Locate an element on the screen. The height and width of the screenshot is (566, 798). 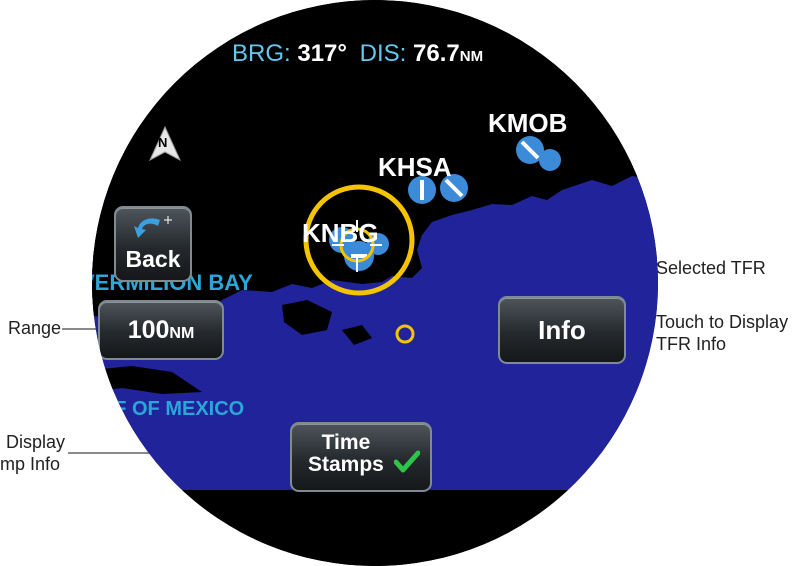
range-unit: NM is located at coordinates (182, 333).